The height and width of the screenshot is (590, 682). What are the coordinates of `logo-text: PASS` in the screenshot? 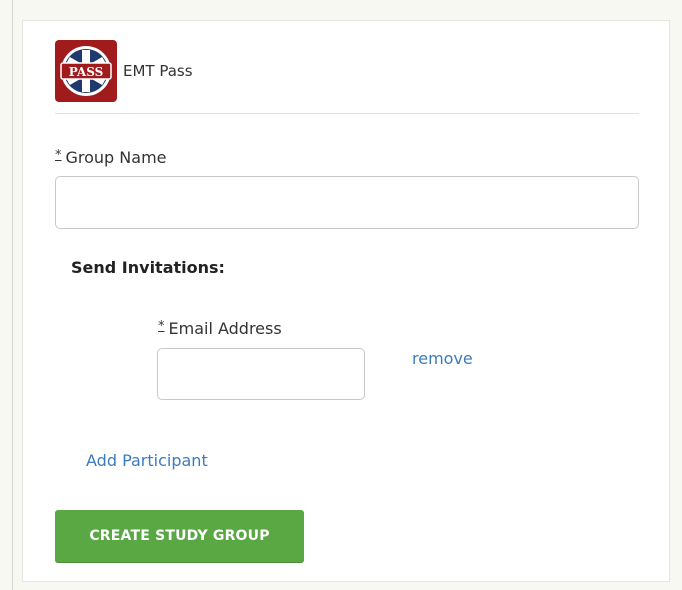 It's located at (86, 72).